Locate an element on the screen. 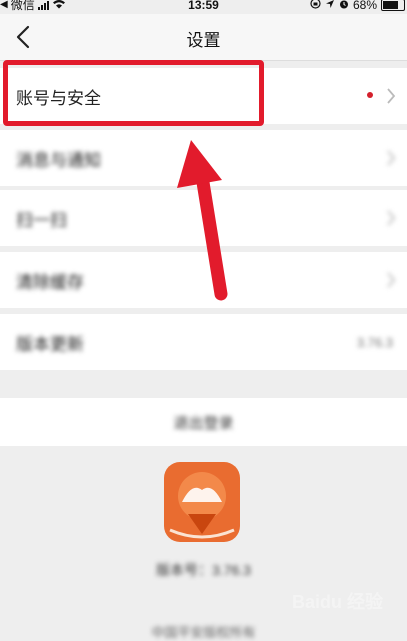  settings-item-scan: 扫一扫 is located at coordinates (203, 218).